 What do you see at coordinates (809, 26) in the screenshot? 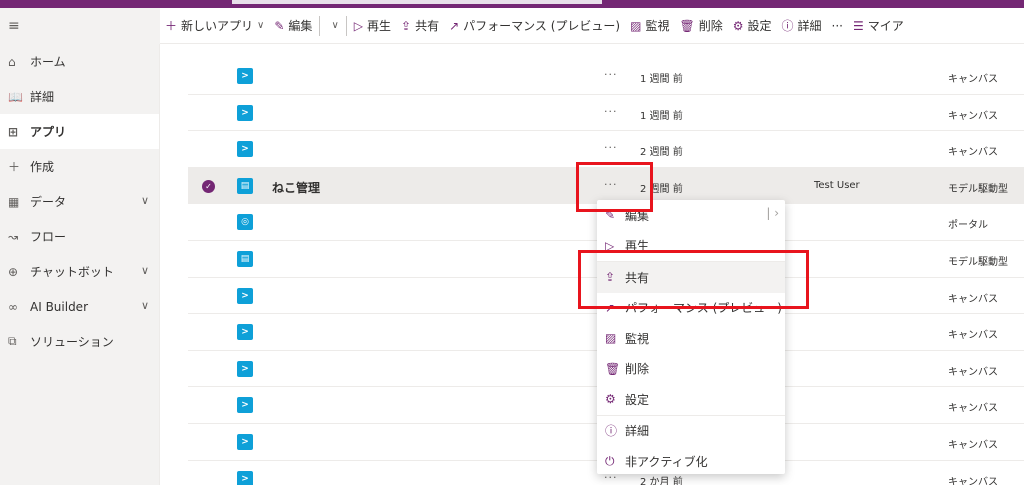
I see `details-label: 詳細` at bounding box center [809, 26].